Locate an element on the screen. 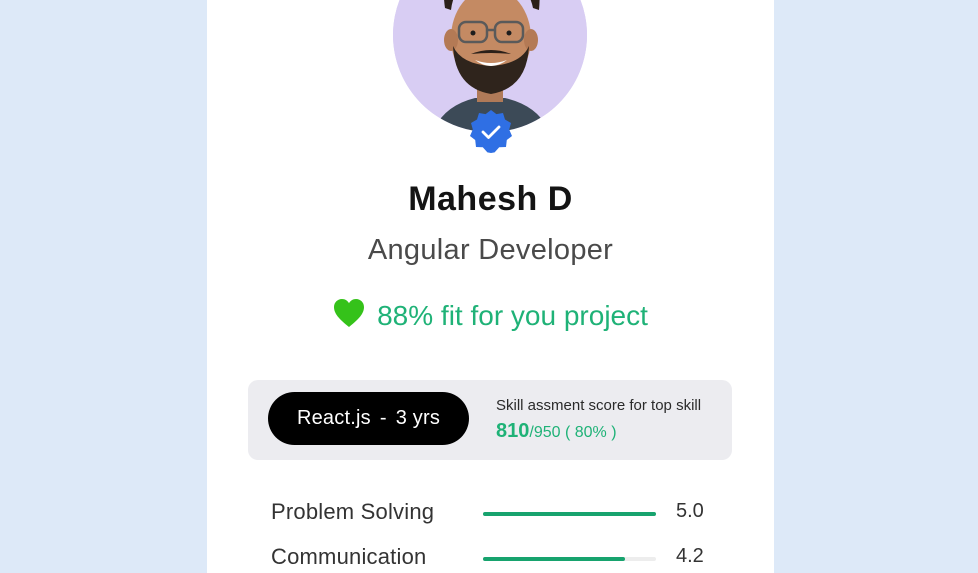 Image resolution: width=978 pixels, height=573 pixels. score-caption: Skill assment score for top skill is located at coordinates (599, 405).